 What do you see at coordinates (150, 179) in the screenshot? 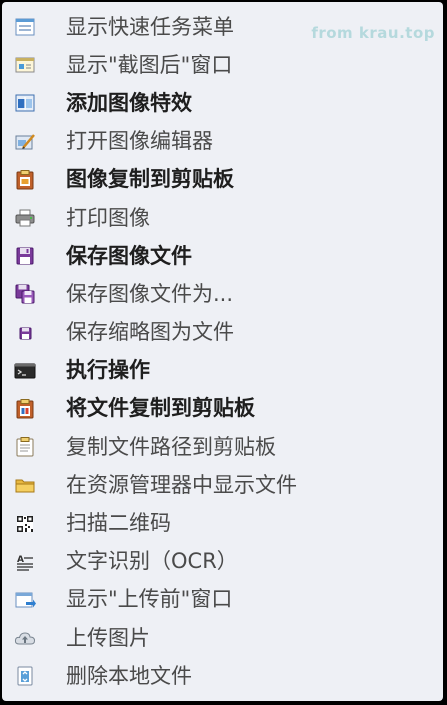
I see `menu-item-label: 图像复制到剪贴板` at bounding box center [150, 179].